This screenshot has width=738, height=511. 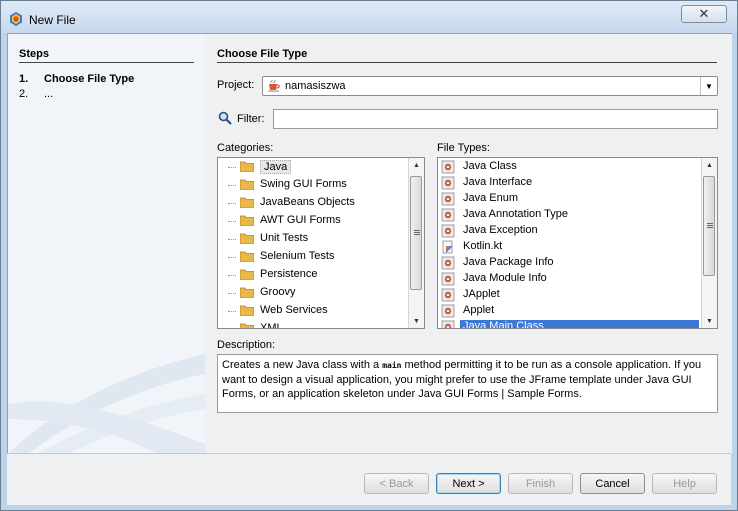 What do you see at coordinates (577, 279) in the screenshot?
I see `file-type-item: Java Module Info` at bounding box center [577, 279].